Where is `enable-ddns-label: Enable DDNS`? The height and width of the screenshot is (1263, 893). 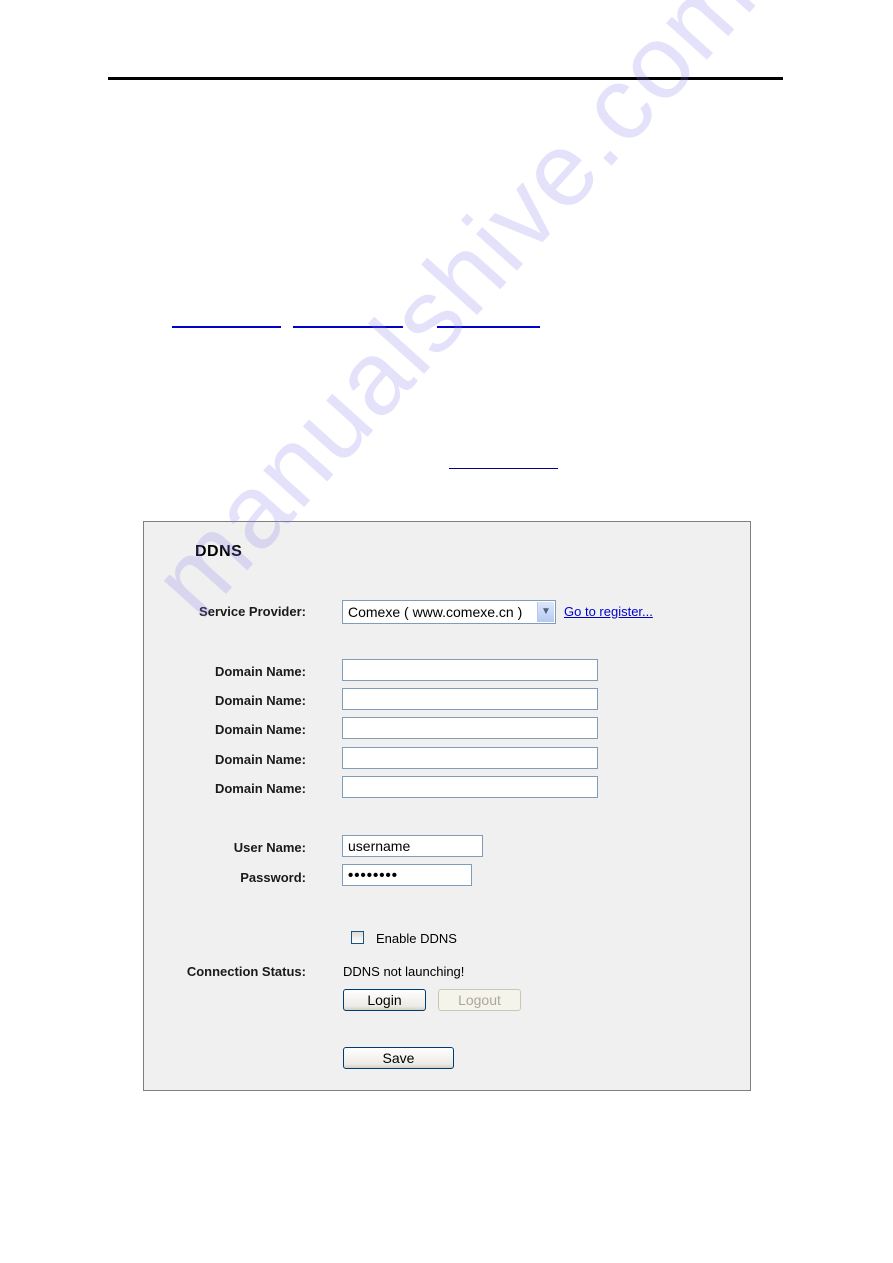
enable-ddns-label: Enable DDNS is located at coordinates (416, 938).